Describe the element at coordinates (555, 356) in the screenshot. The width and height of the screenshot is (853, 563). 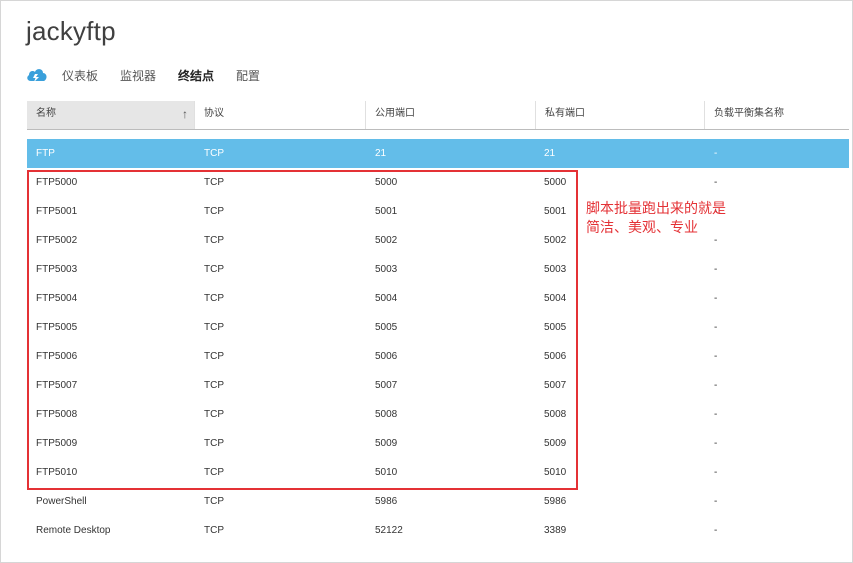
I see `cell-private-port: 5006` at that location.